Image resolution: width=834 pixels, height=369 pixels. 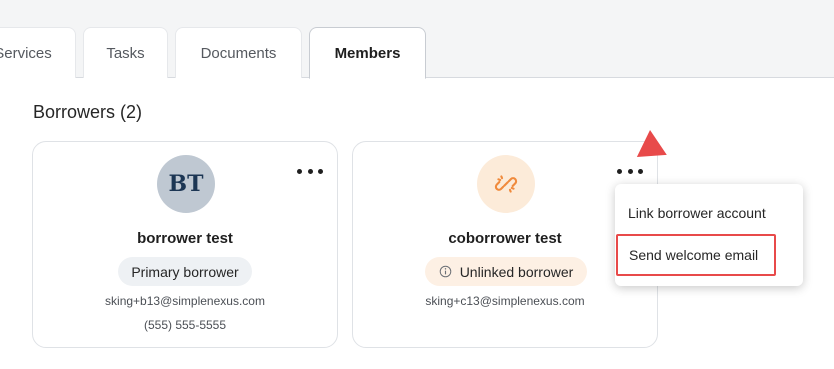 What do you see at coordinates (26, 53) in the screenshot?
I see `tab-label: Services` at bounding box center [26, 53].